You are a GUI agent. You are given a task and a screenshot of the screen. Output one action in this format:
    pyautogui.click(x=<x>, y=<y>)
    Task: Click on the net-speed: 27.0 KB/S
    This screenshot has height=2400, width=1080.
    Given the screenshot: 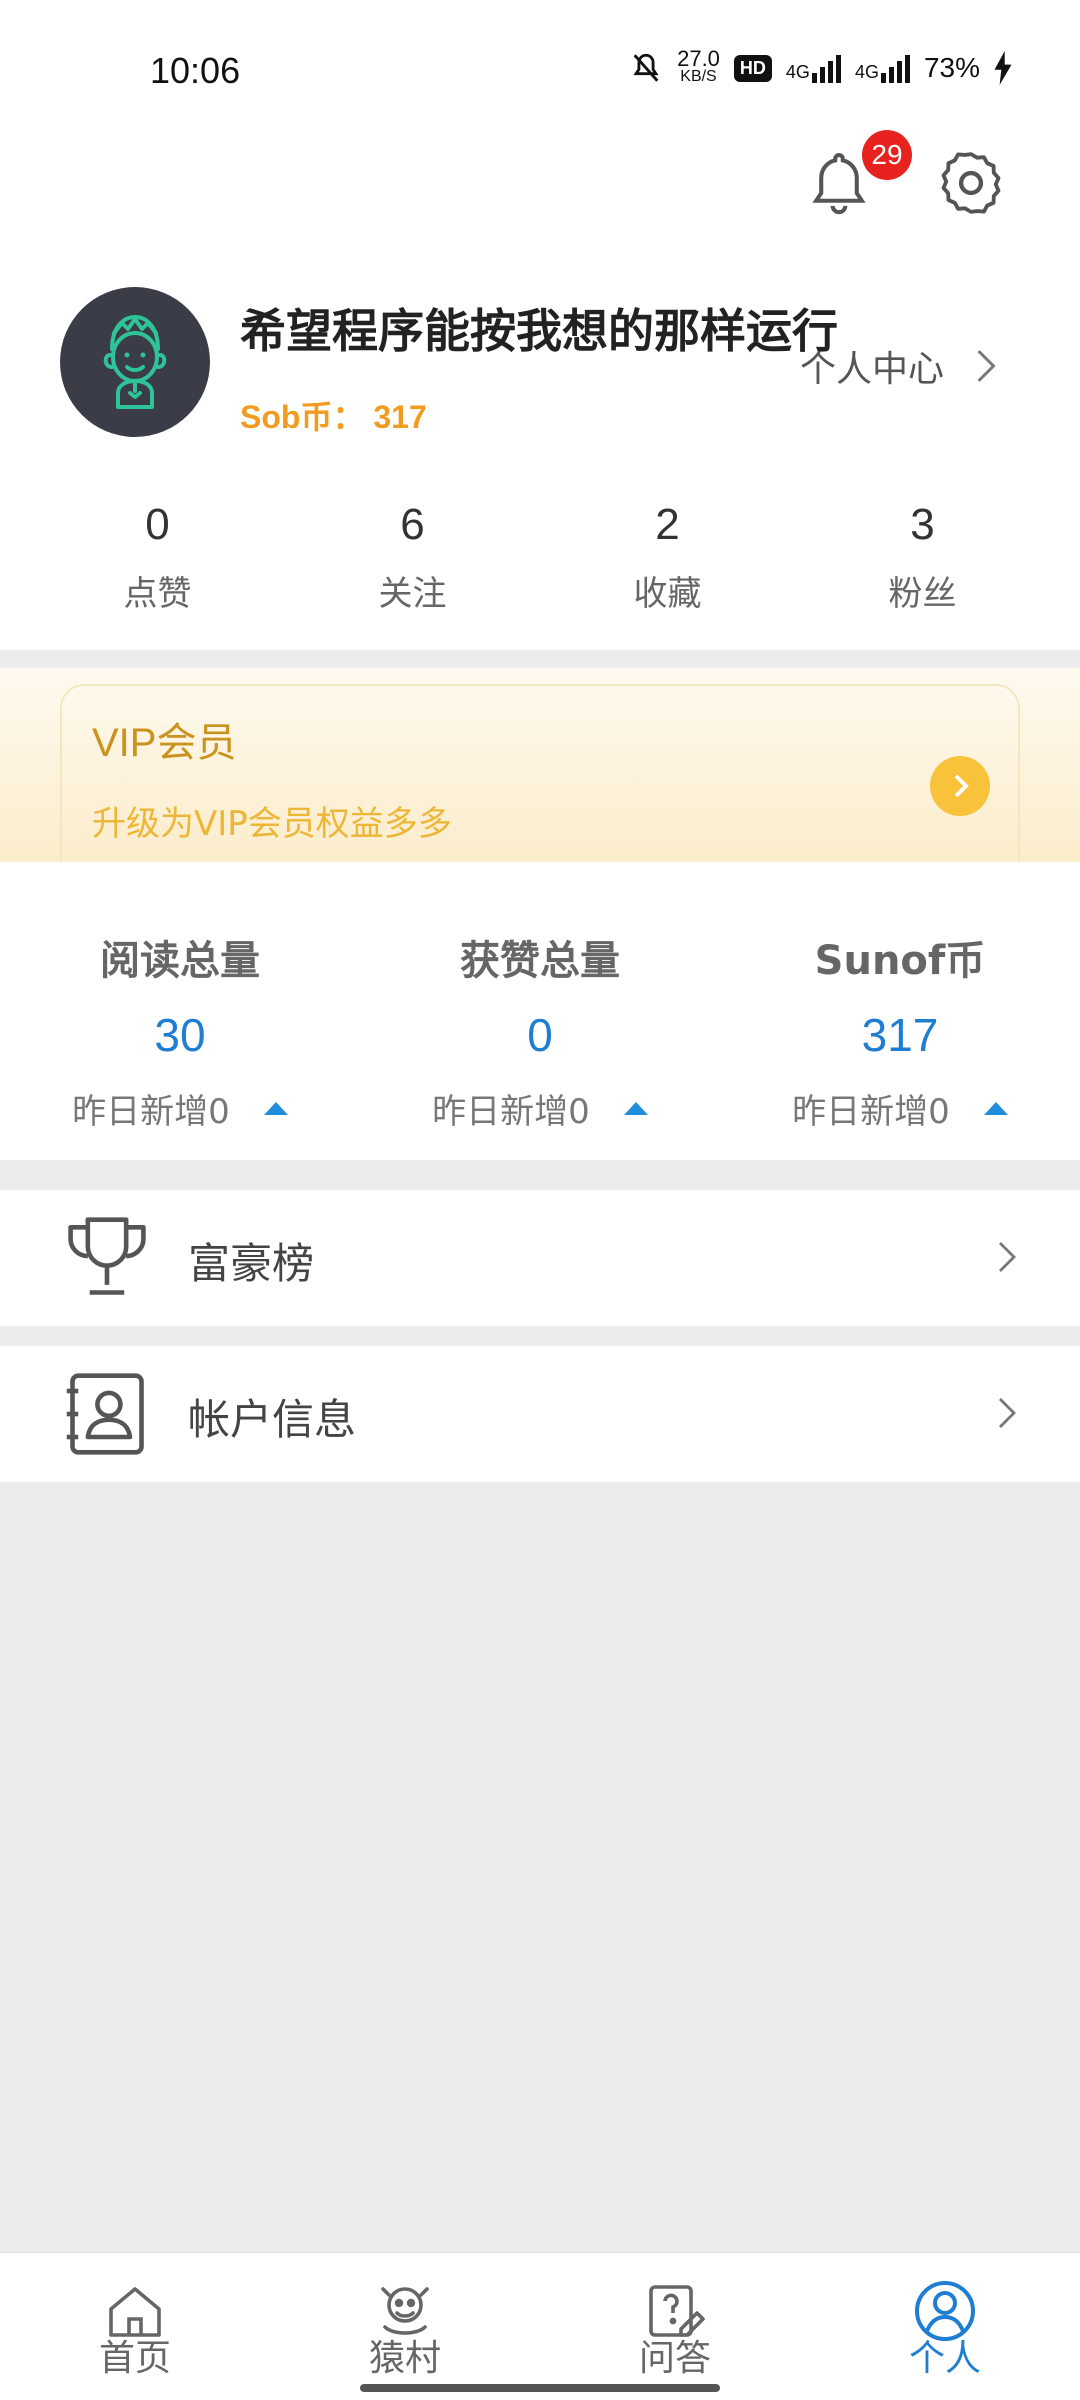 What is the action you would take?
    pyautogui.click(x=698, y=66)
    